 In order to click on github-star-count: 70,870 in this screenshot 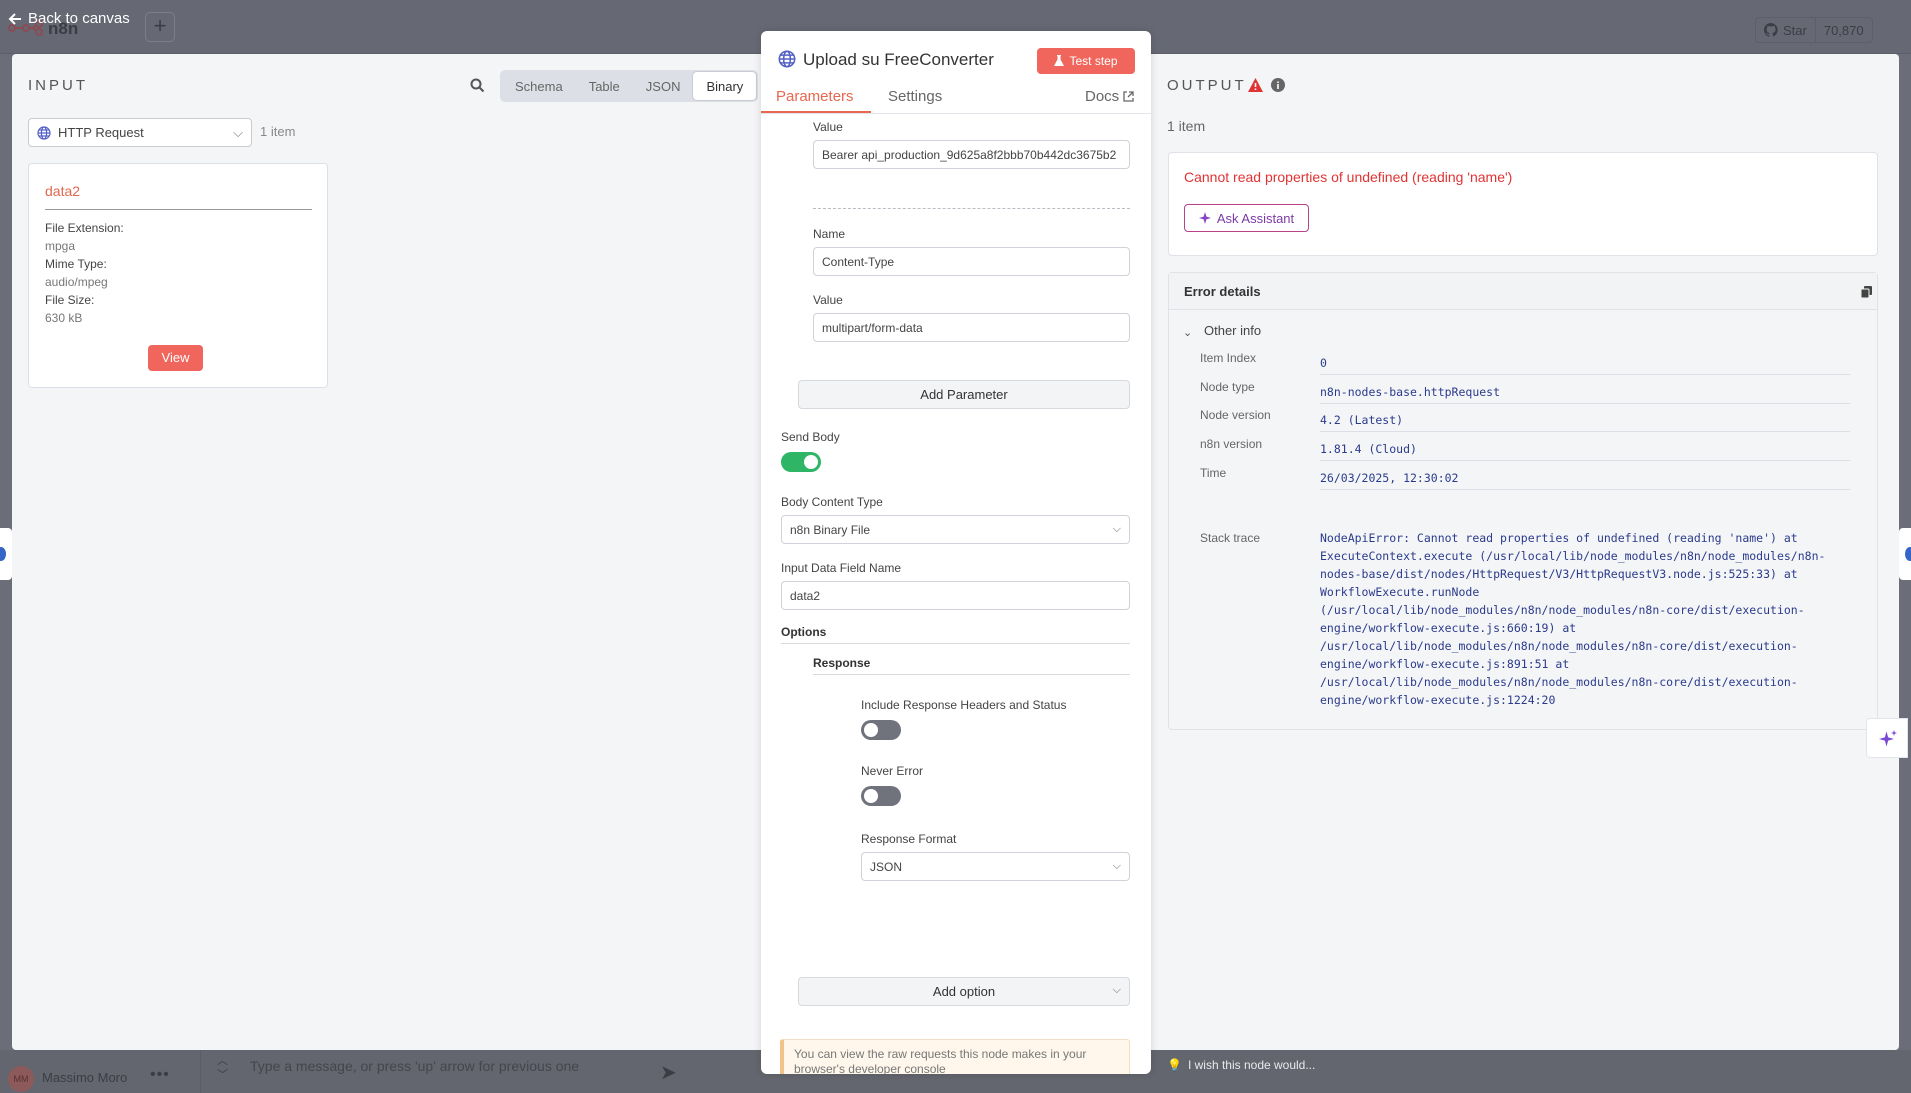, I will do `click(1843, 30)`.